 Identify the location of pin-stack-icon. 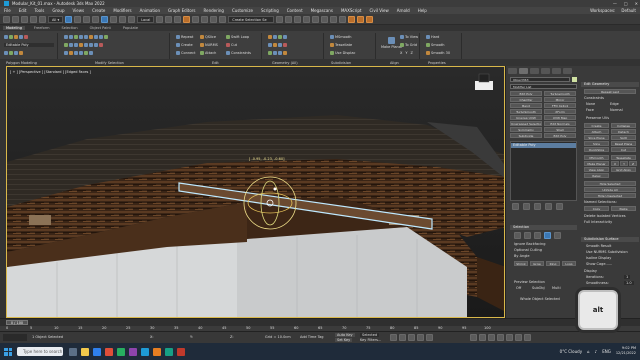
(515, 206).